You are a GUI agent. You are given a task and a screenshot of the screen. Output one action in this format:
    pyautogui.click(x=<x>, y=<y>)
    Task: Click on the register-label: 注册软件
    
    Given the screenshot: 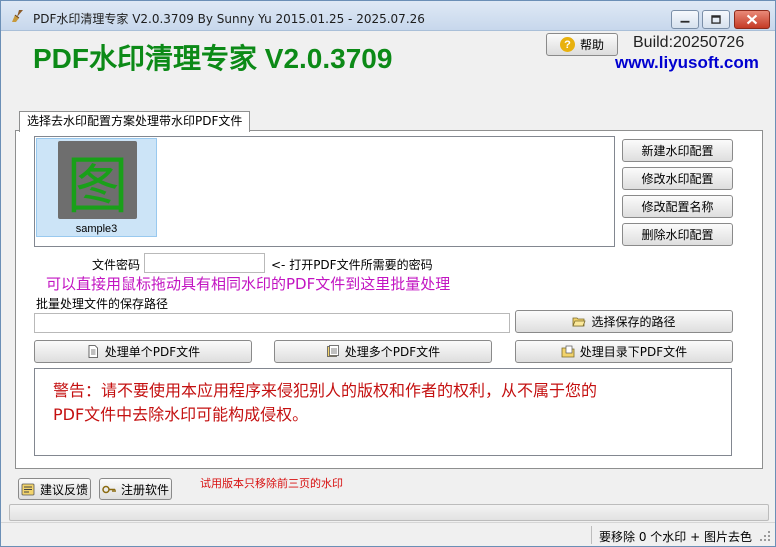 What is the action you would take?
    pyautogui.click(x=144, y=489)
    